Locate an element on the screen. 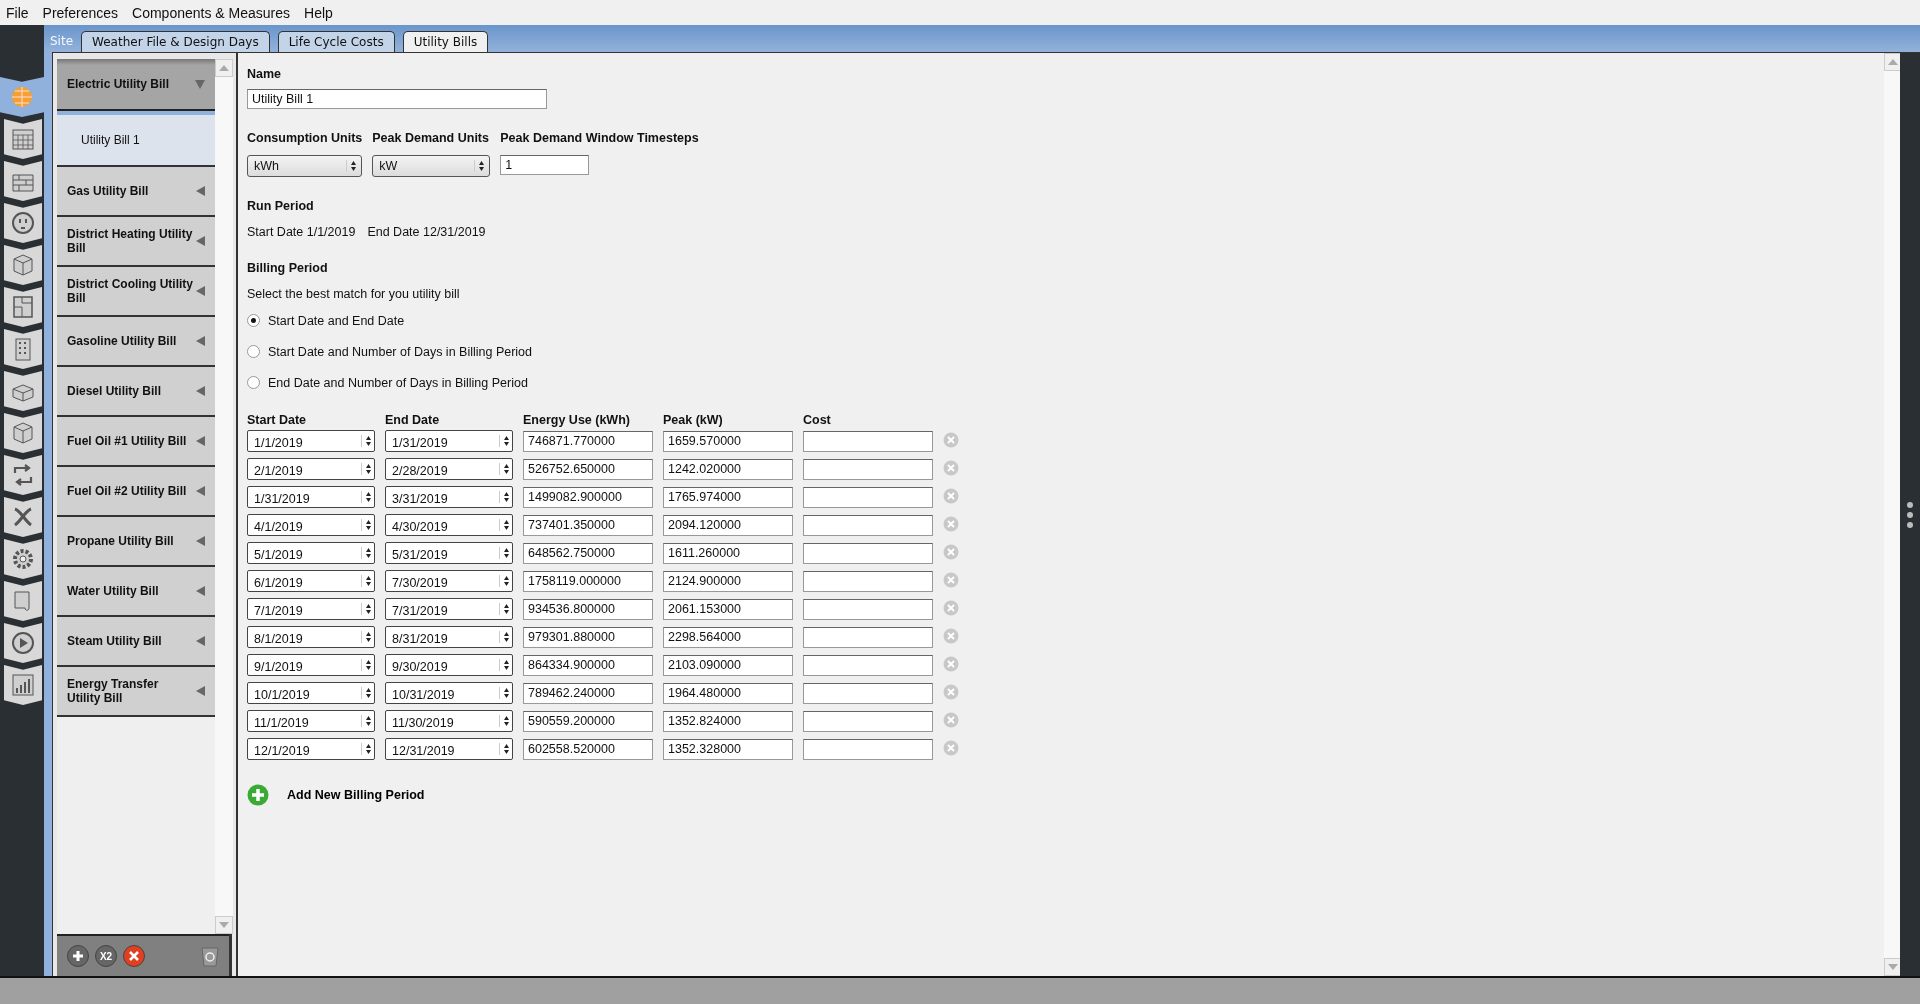 The height and width of the screenshot is (1004, 1920). category-header: Fuel Oil #1 Utility Bill is located at coordinates (136, 442).